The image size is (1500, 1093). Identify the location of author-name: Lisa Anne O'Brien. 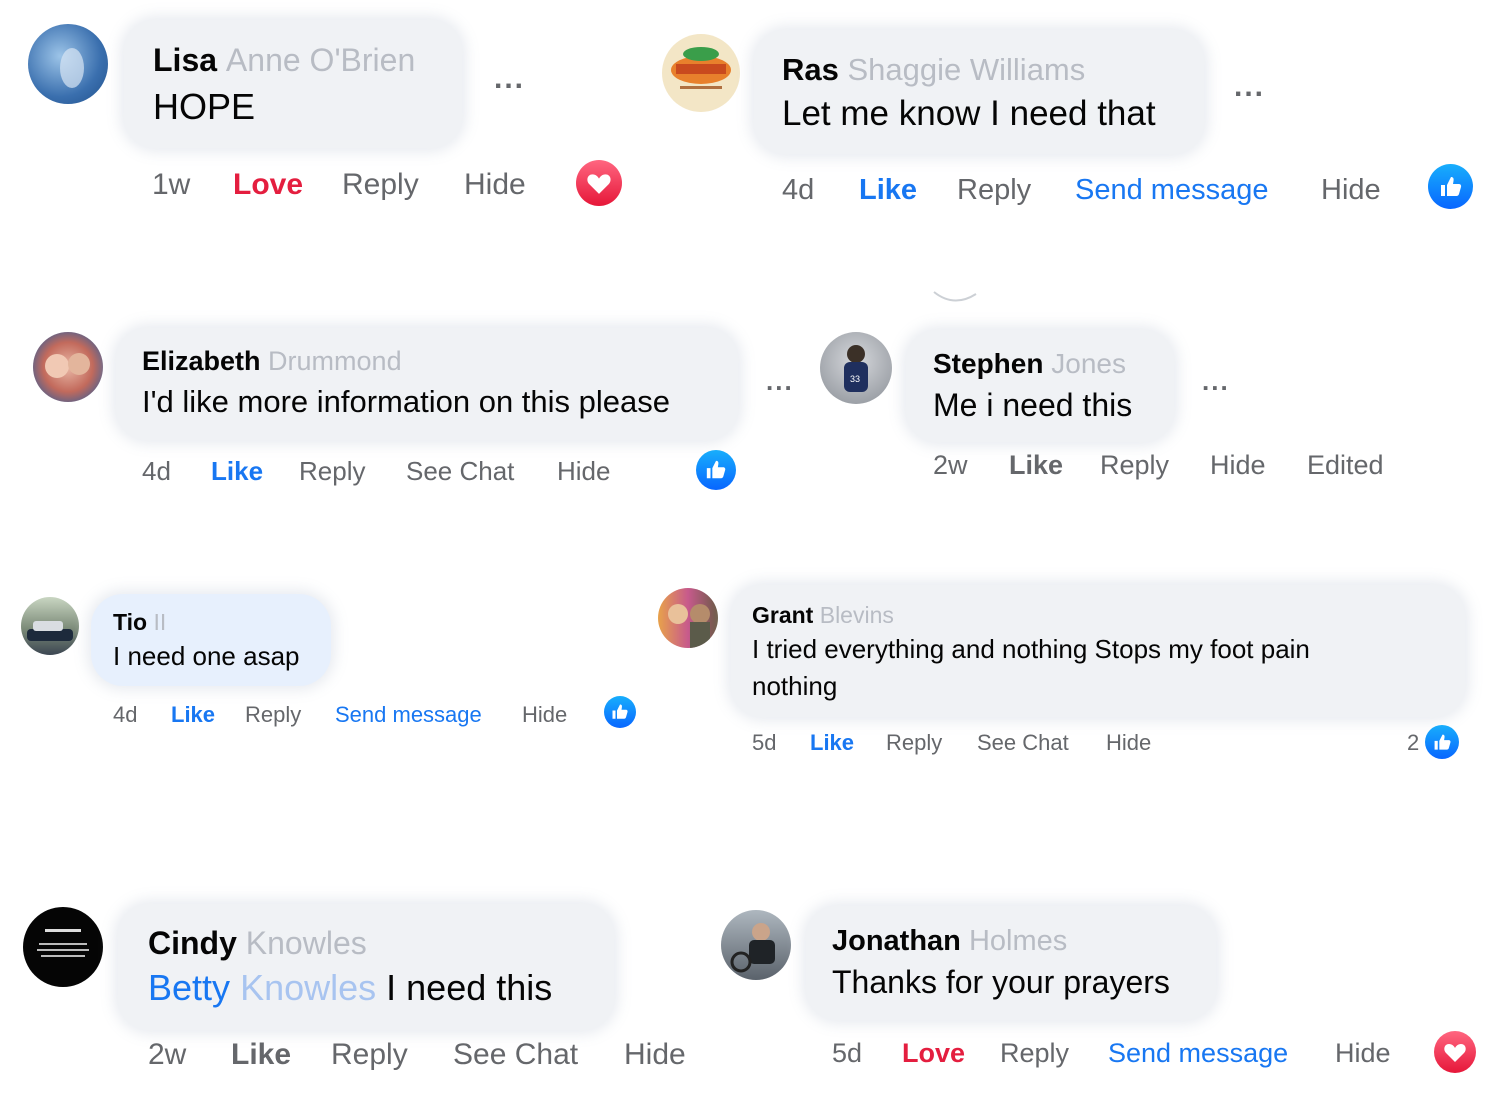
(284, 60).